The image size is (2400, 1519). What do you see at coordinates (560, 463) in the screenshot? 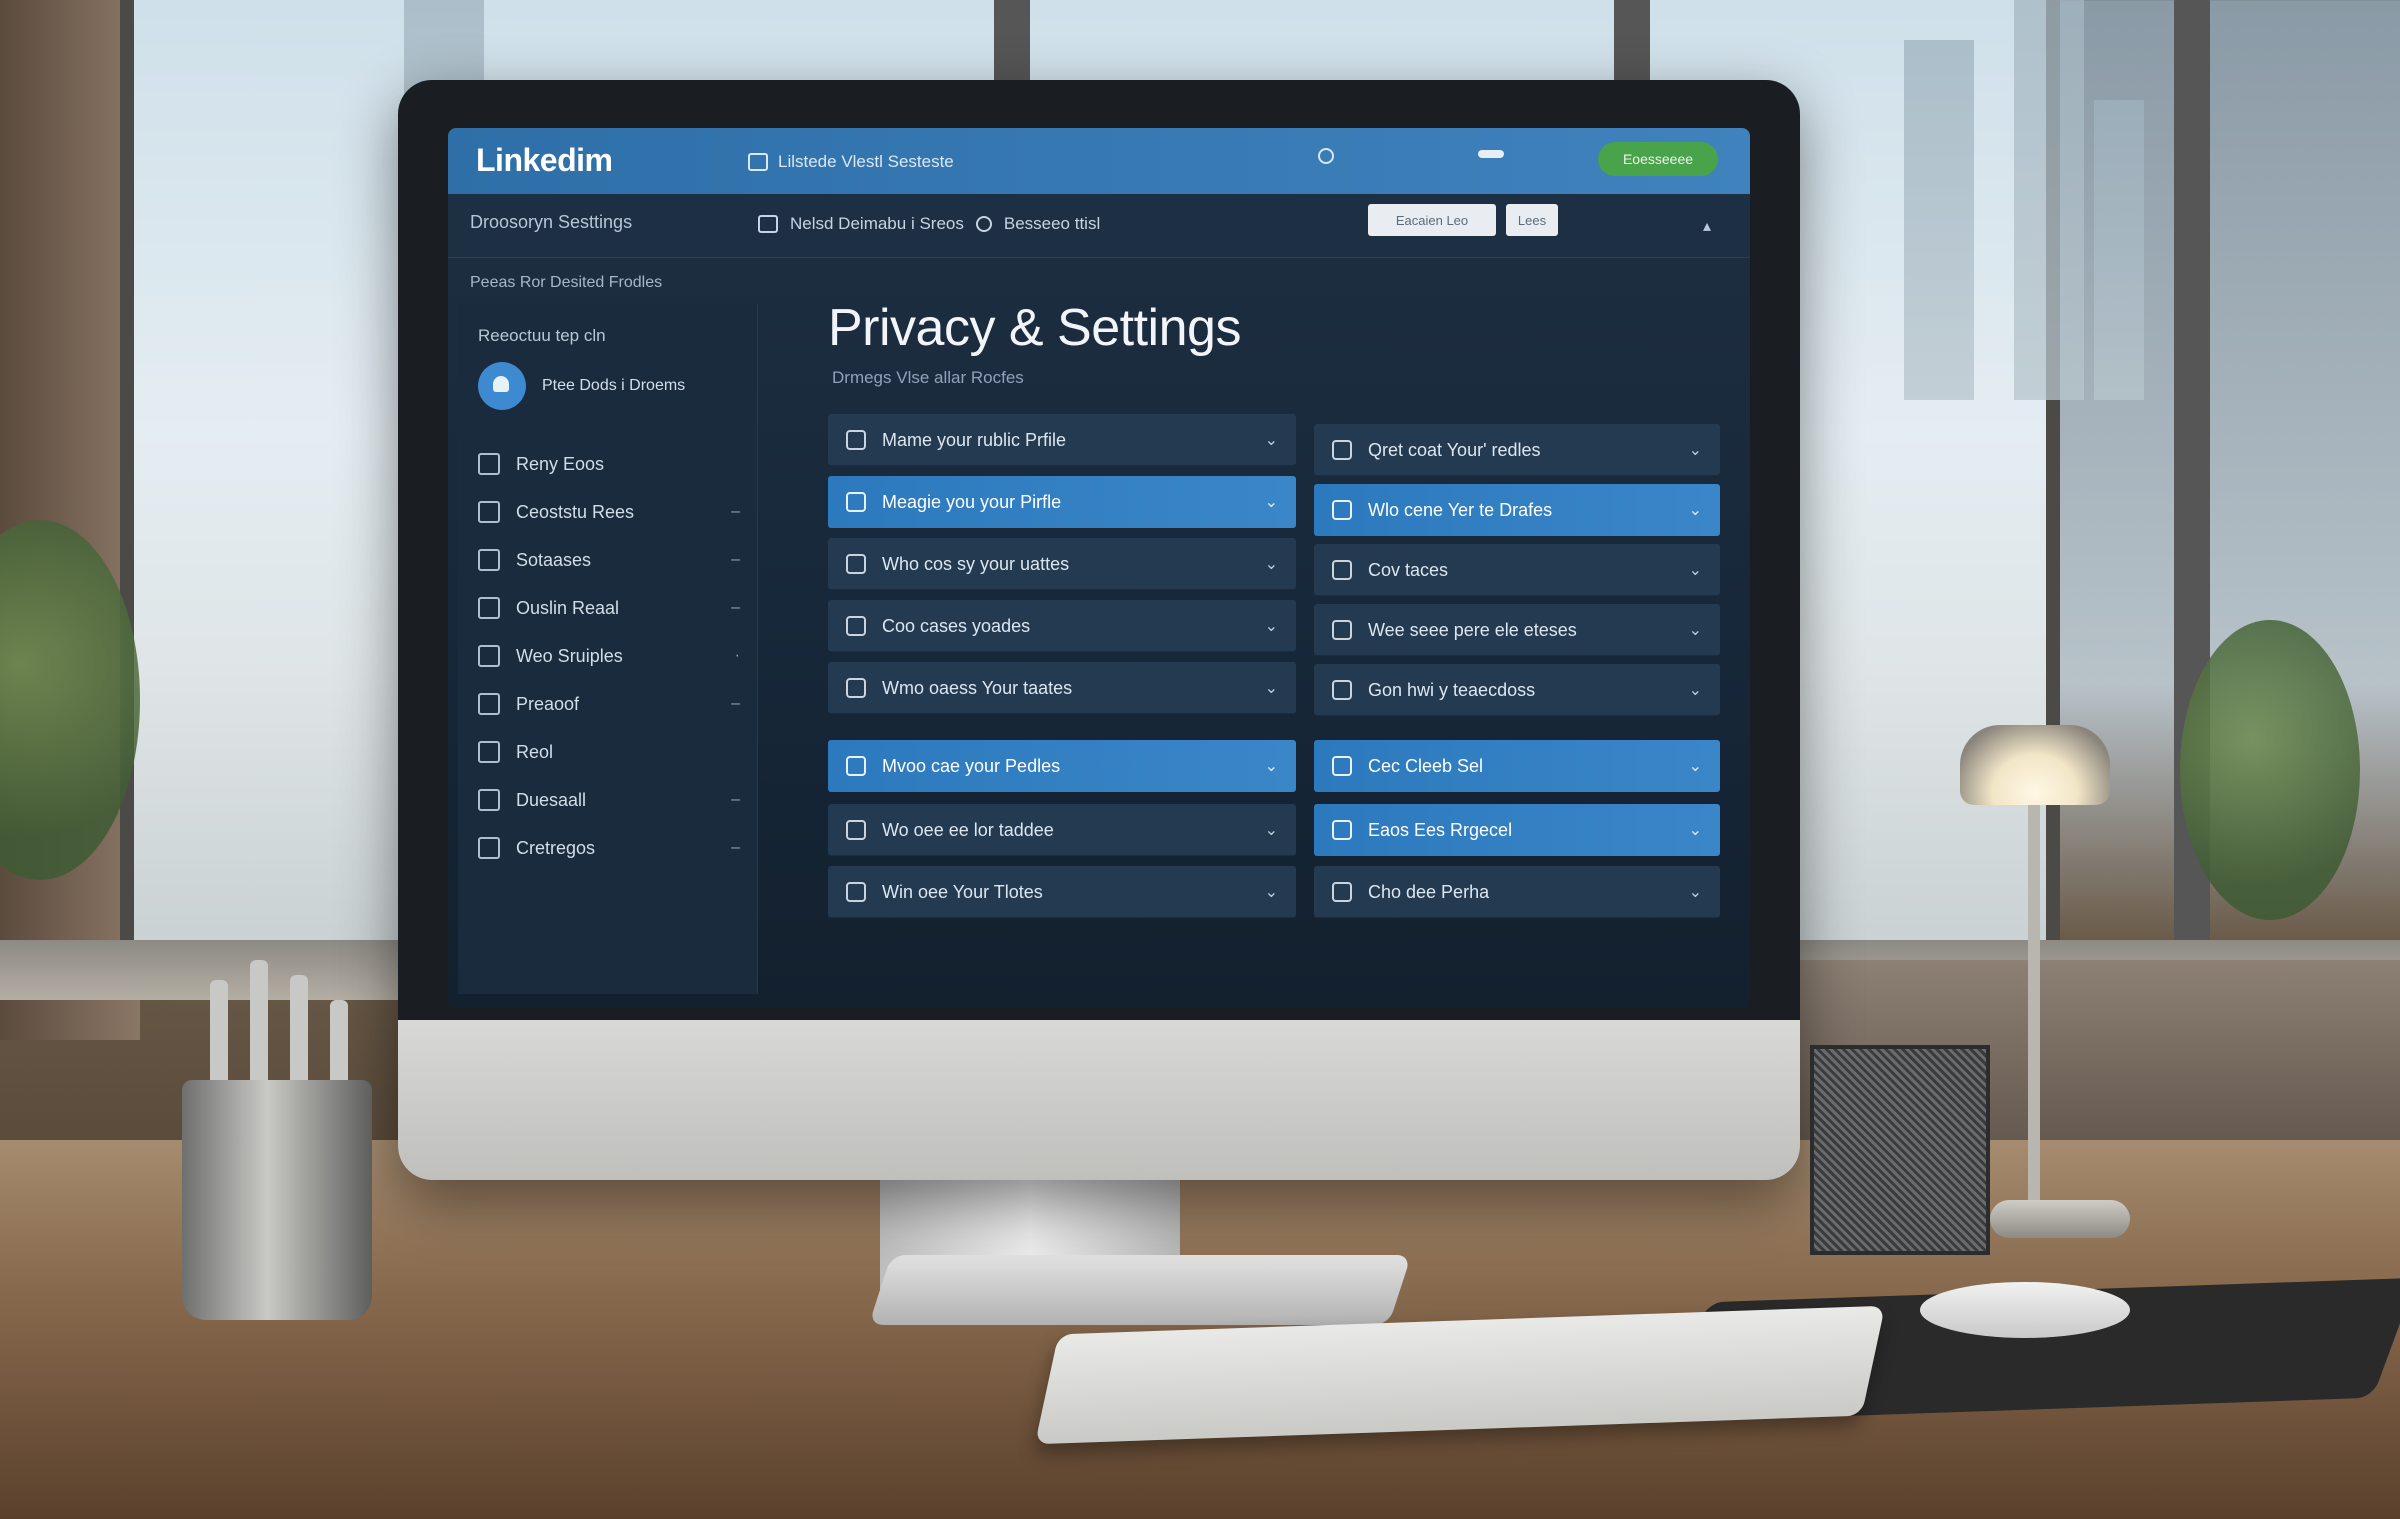
I see `sidebar-item-label: Reny Eoos` at bounding box center [560, 463].